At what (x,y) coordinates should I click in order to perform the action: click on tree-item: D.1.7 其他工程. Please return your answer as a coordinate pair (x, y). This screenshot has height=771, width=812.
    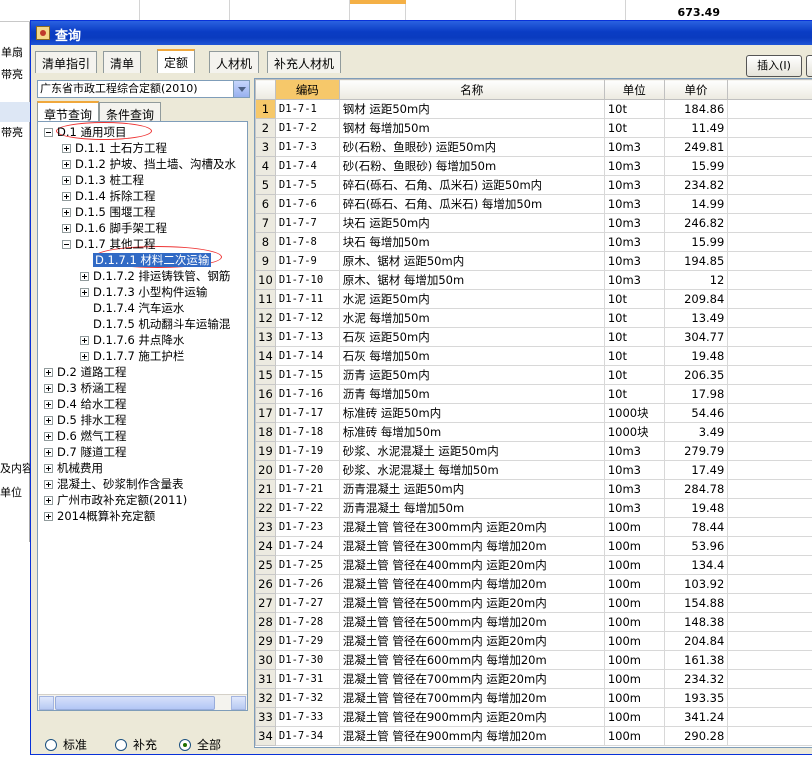
    Looking at the image, I should click on (108, 244).